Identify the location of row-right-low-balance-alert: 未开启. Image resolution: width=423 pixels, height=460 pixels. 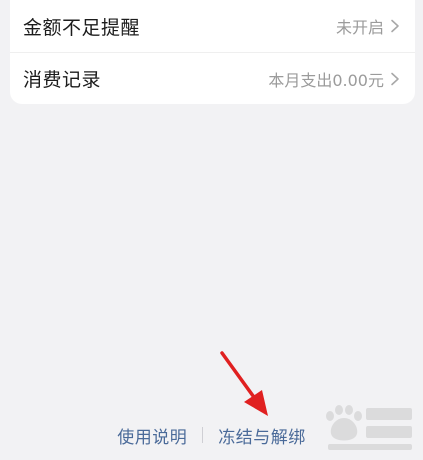
(369, 26).